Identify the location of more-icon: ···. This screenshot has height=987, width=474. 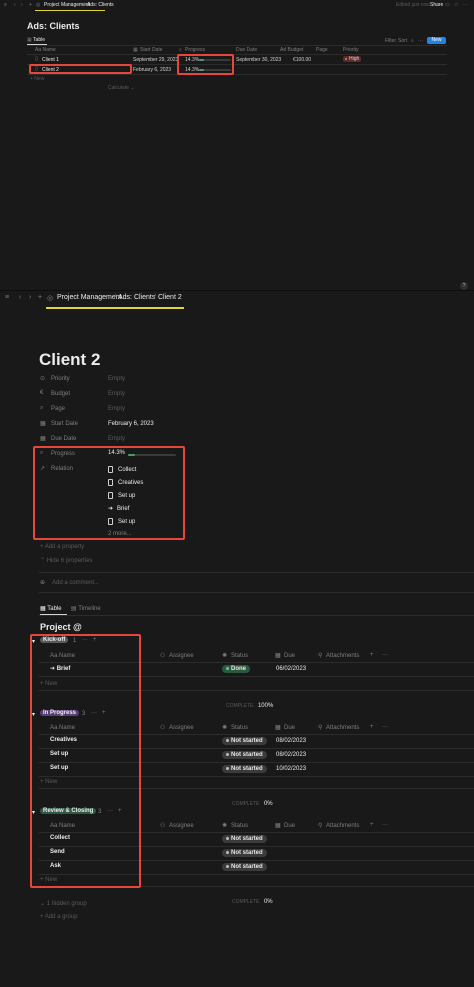
(465, 5).